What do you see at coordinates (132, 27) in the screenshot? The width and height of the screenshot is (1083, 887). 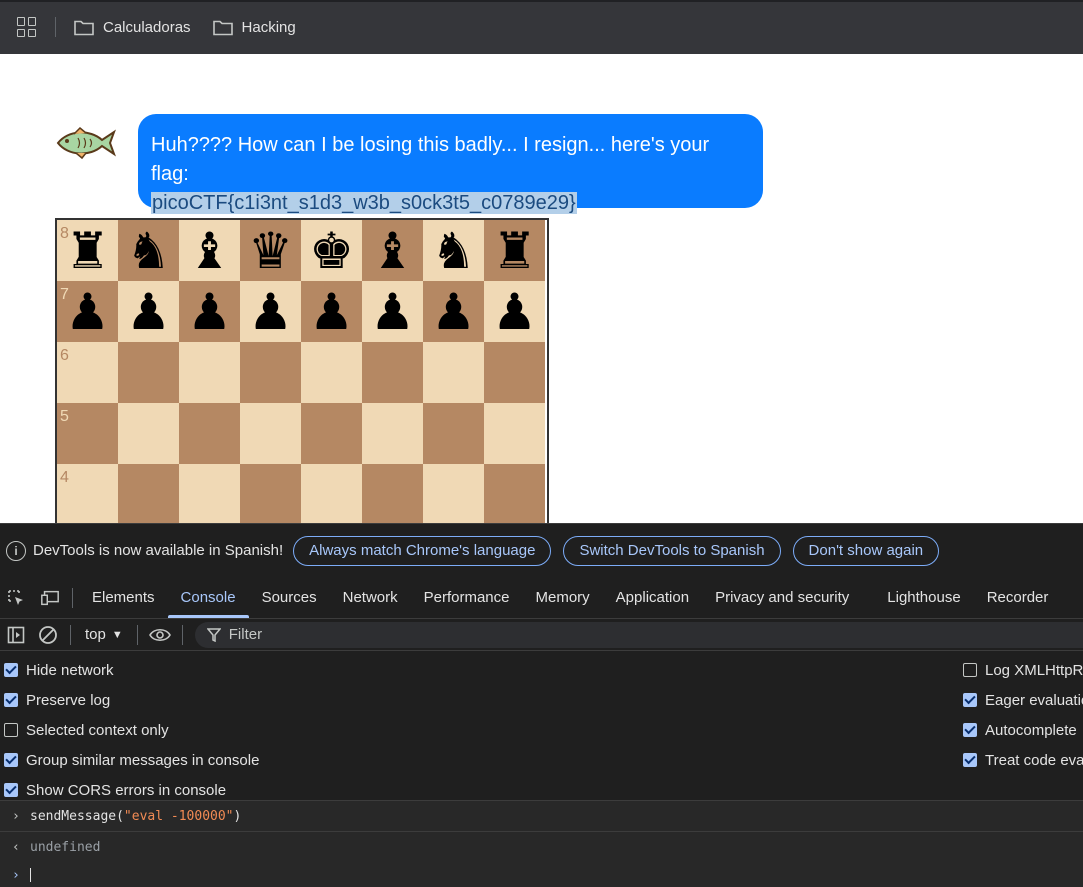 I see `bookmark-calculadoras: Calculadoras` at bounding box center [132, 27].